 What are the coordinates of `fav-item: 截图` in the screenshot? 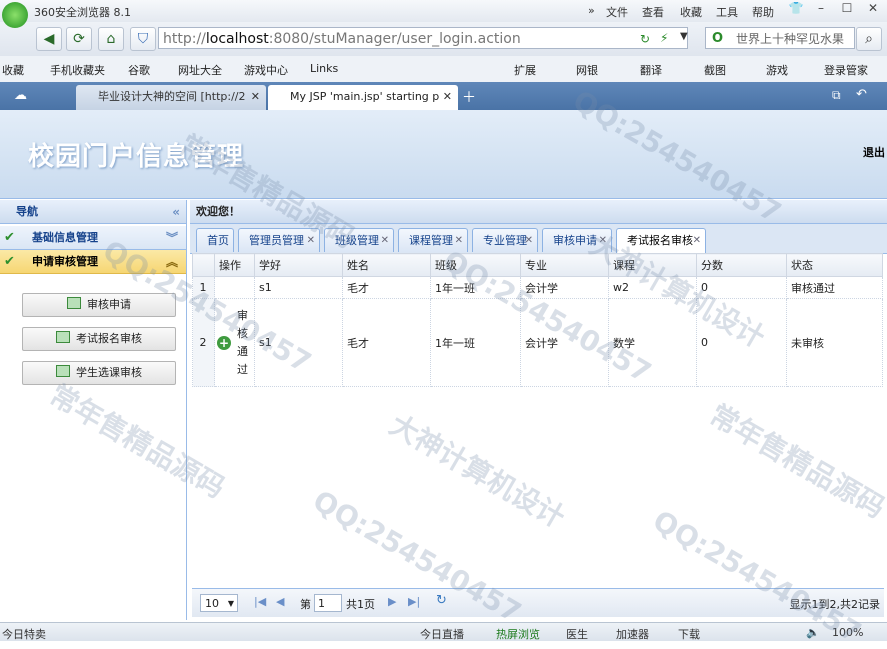 It's located at (715, 70).